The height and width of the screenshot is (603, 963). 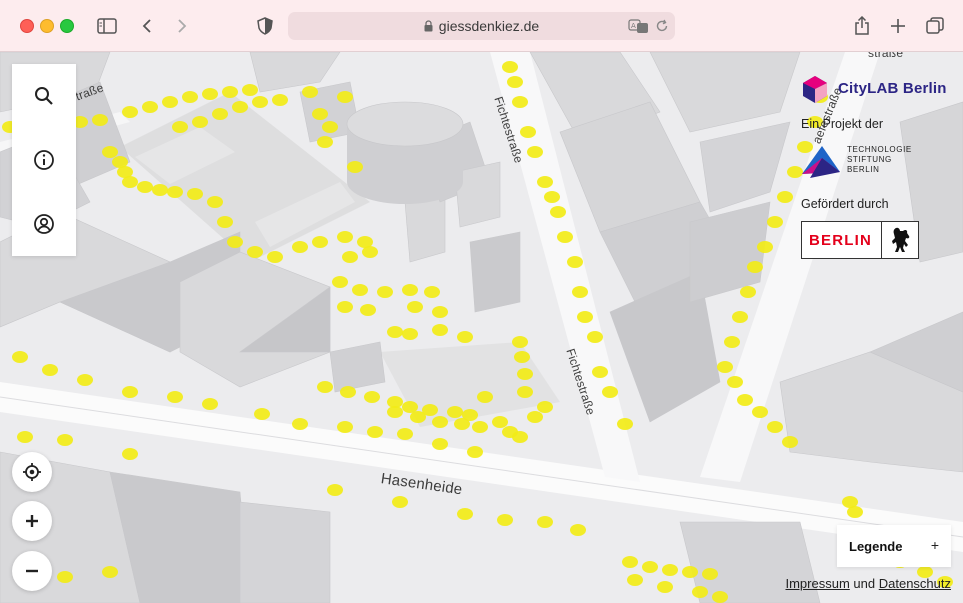 What do you see at coordinates (639, 28) in the screenshot?
I see `translate-icon: A` at bounding box center [639, 28].